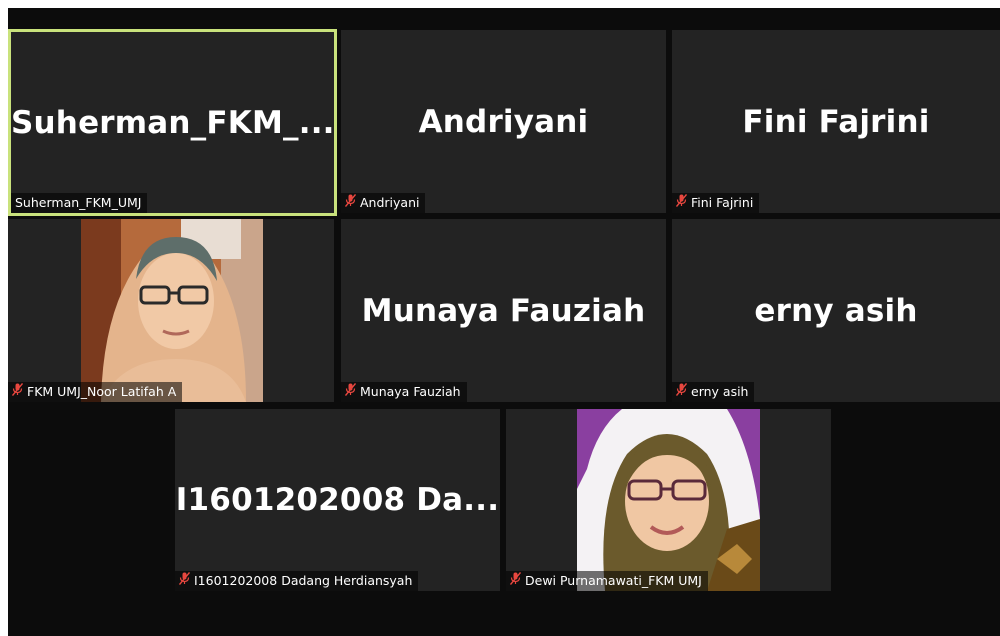  What do you see at coordinates (410, 391) in the screenshot?
I see `participant-name-label: Munaya Fauziah` at bounding box center [410, 391].